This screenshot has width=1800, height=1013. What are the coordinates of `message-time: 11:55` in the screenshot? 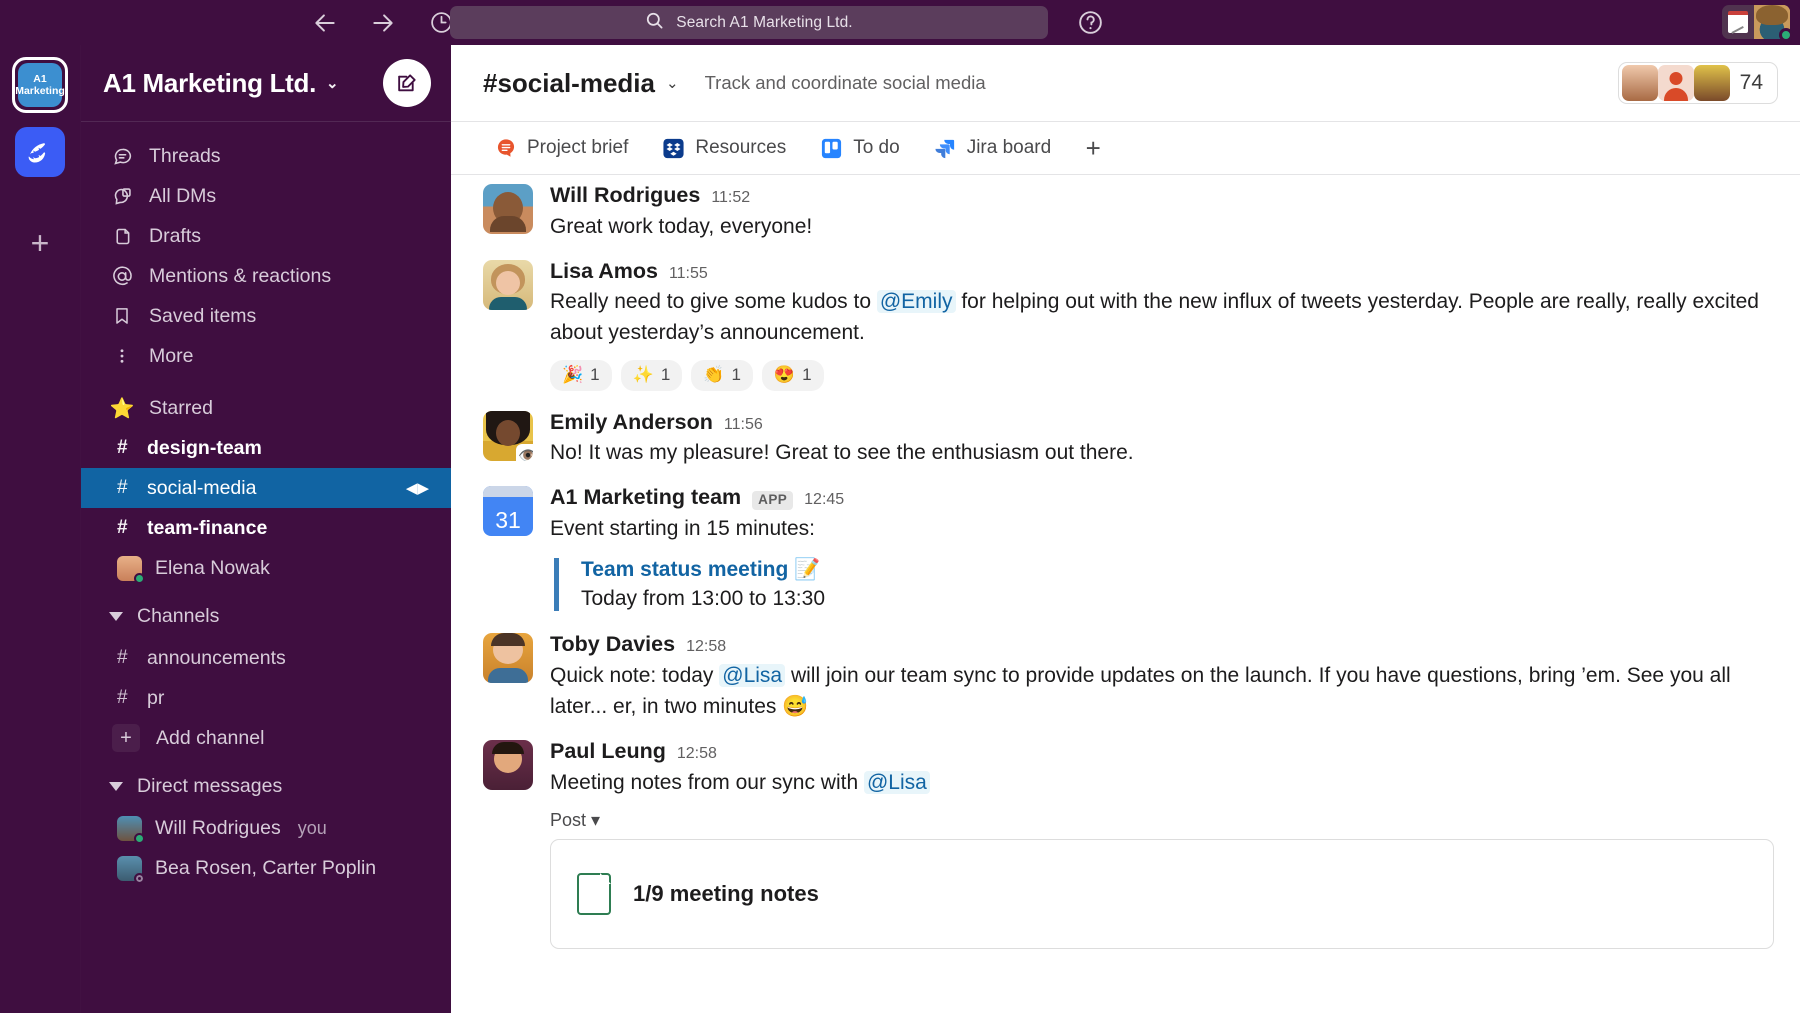 It's located at (688, 274).